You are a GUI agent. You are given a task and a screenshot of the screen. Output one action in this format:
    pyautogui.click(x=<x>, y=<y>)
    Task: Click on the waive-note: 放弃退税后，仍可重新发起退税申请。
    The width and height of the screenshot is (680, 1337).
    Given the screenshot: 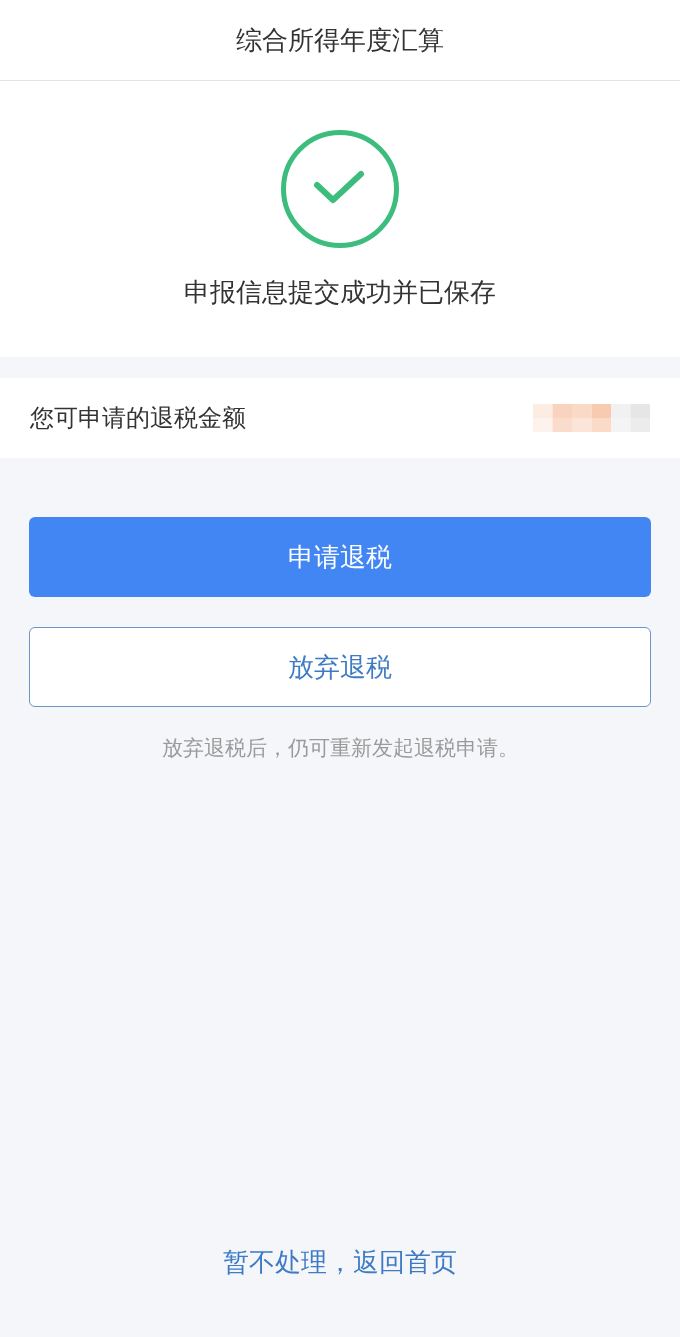 What is the action you would take?
    pyautogui.click(x=340, y=748)
    